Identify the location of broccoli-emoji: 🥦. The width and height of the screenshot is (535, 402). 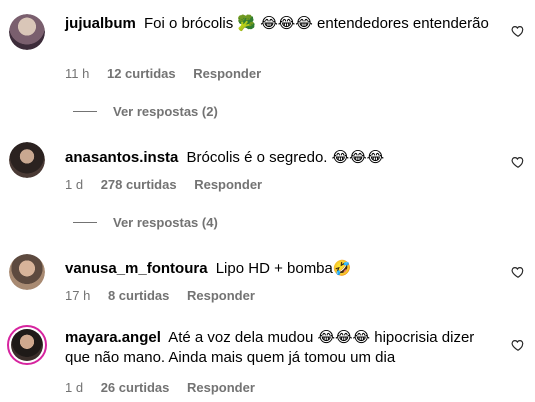
(247, 23).